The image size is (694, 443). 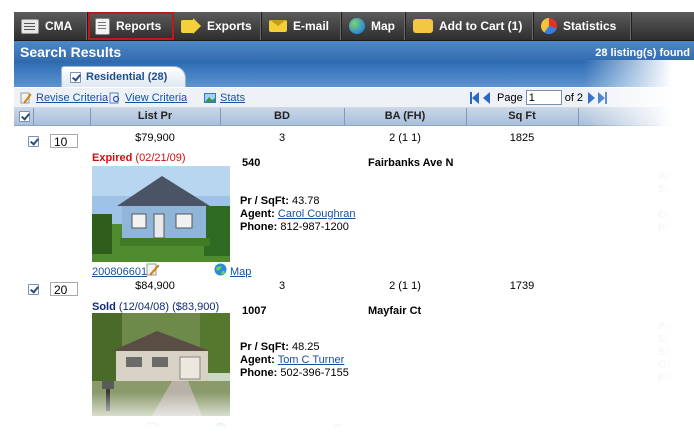 What do you see at coordinates (395, 311) in the screenshot?
I see `street-name: Mayfair Ct` at bounding box center [395, 311].